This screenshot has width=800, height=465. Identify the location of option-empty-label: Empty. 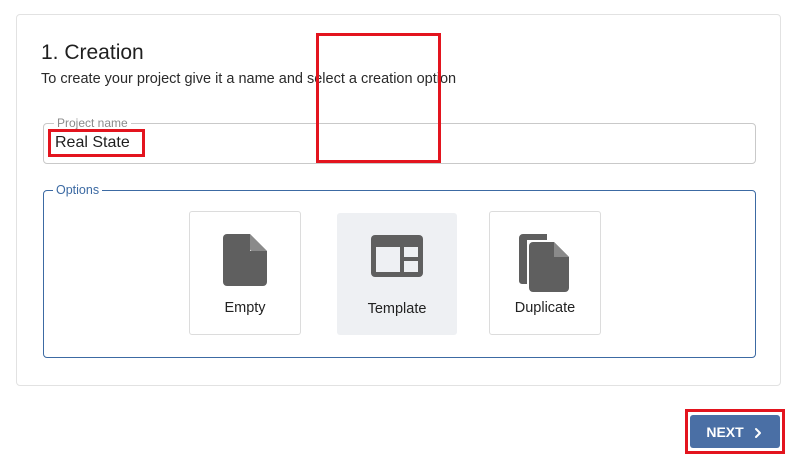
(245, 308).